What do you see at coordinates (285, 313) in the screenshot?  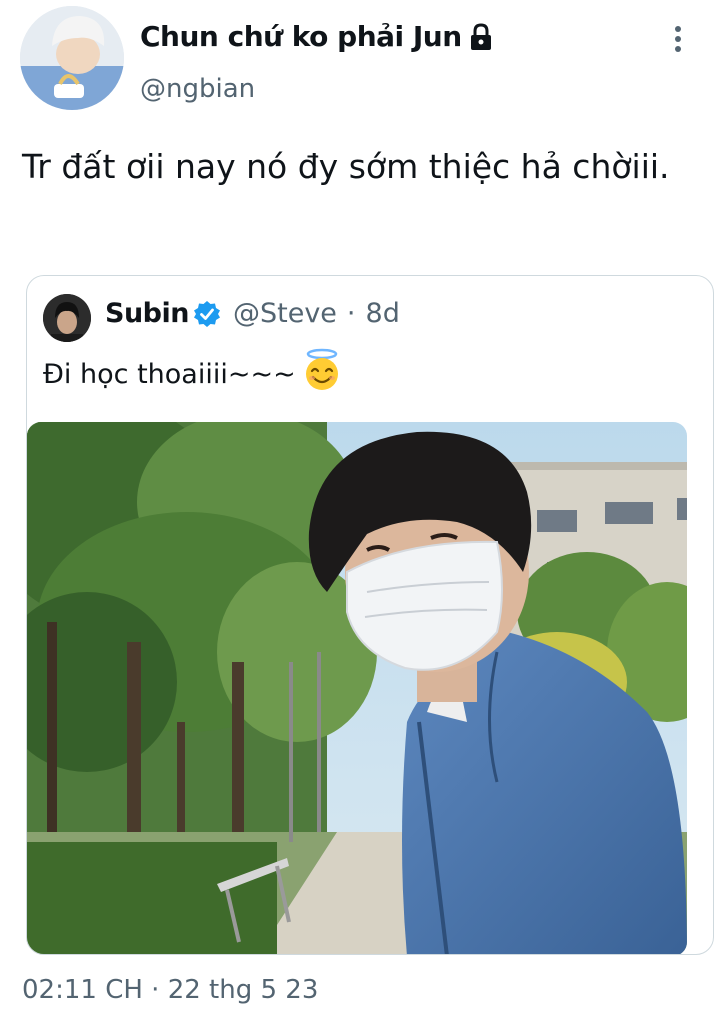 I see `quote-handle: @Steve` at bounding box center [285, 313].